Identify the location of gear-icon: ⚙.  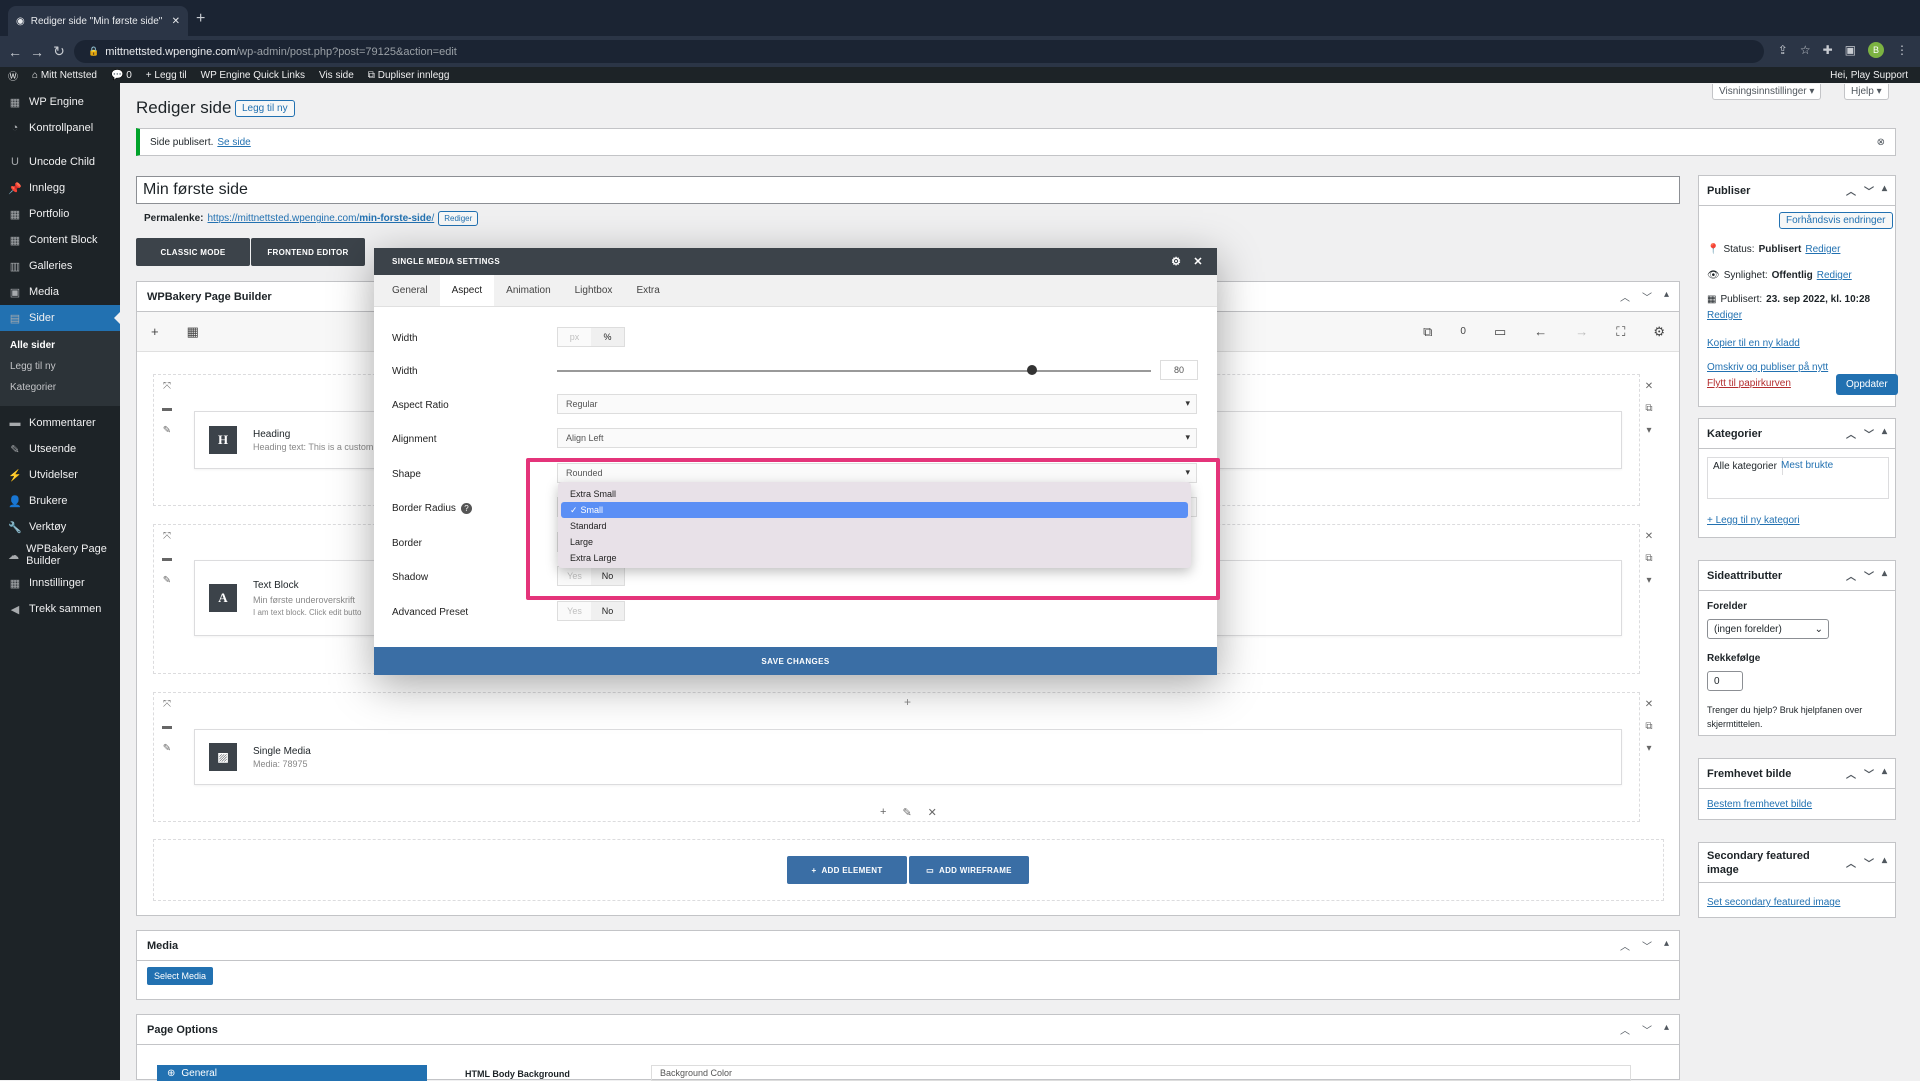
(1176, 261).